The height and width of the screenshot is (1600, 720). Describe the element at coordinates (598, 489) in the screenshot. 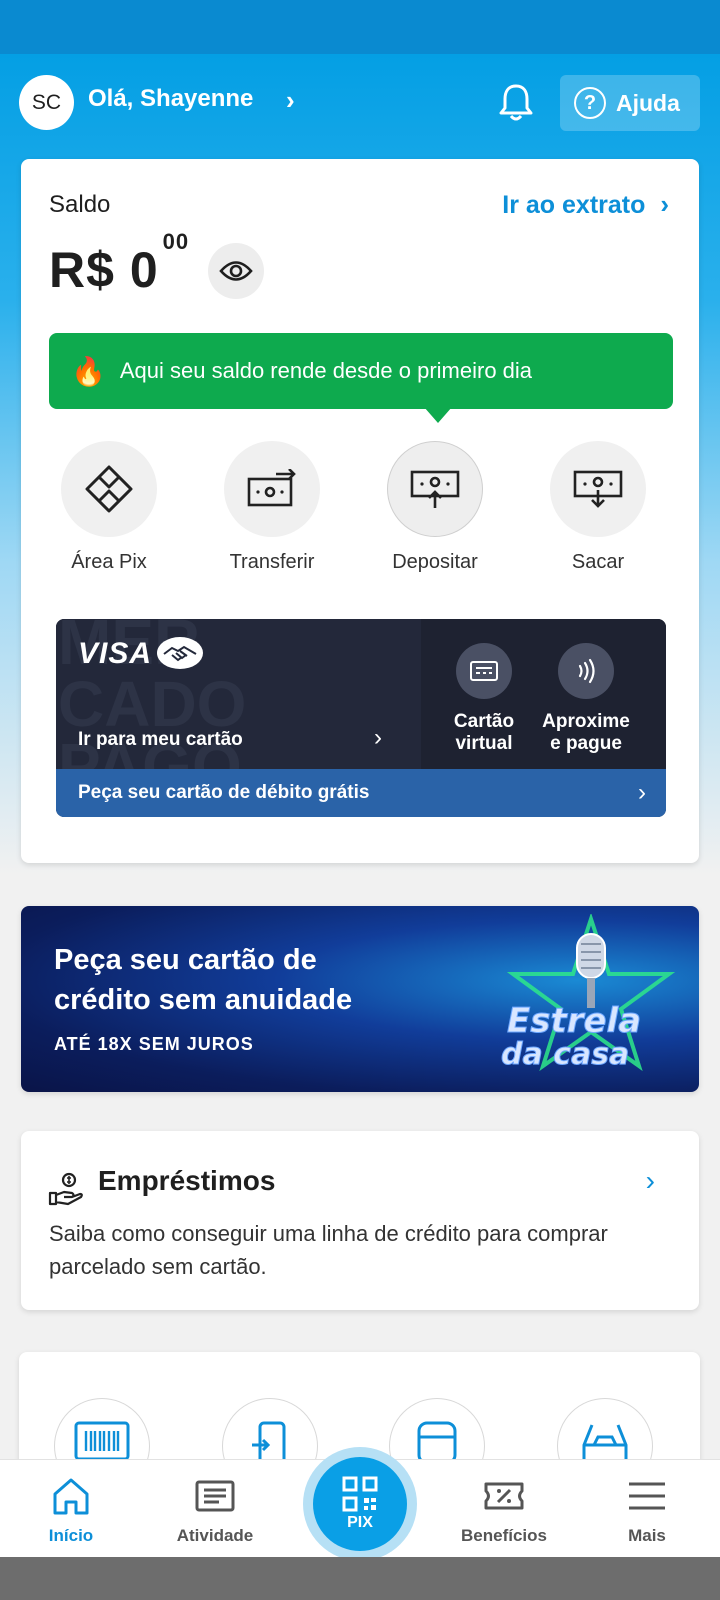

I see `withdraw-money-icon` at that location.